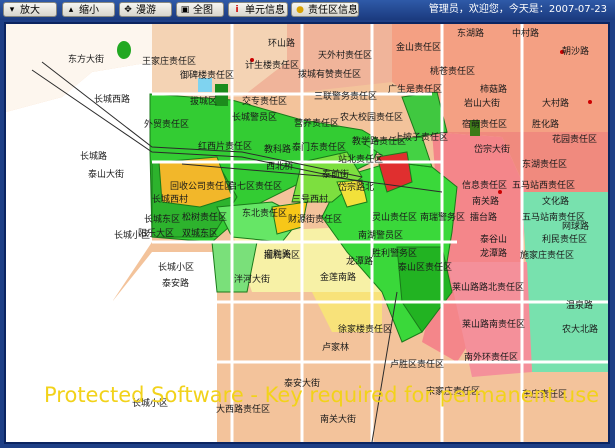 Image resolution: width=615 pixels, height=448 pixels. I want to click on zoom-out-icon: ▴, so click(71, 10).